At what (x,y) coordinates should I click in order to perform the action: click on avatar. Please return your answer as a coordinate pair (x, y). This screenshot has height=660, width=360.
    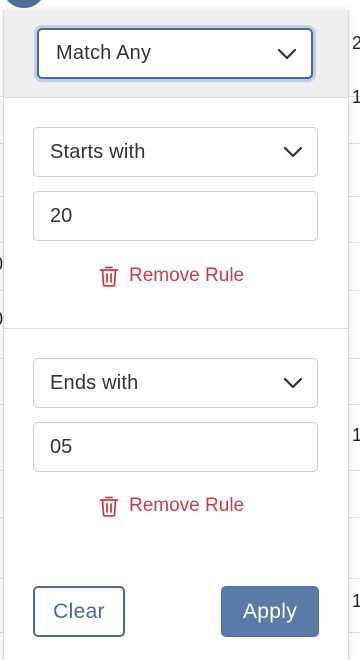
    Looking at the image, I should click on (24, 4).